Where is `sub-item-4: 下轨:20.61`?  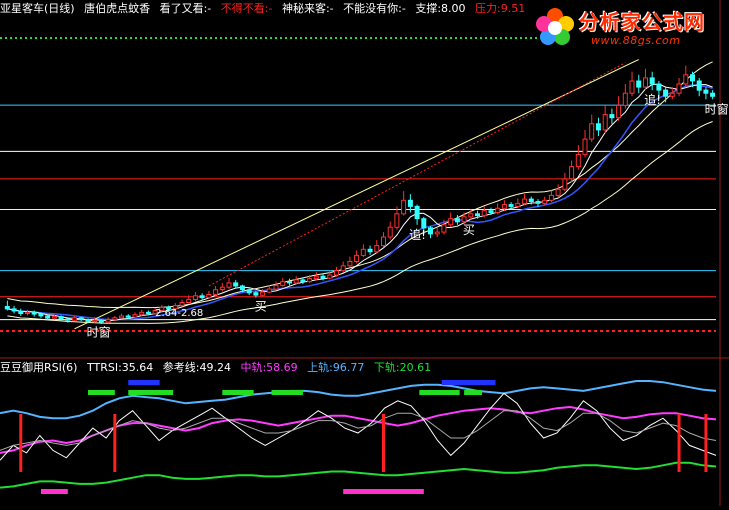 sub-item-4: 下轨:20.61 is located at coordinates (402, 367).